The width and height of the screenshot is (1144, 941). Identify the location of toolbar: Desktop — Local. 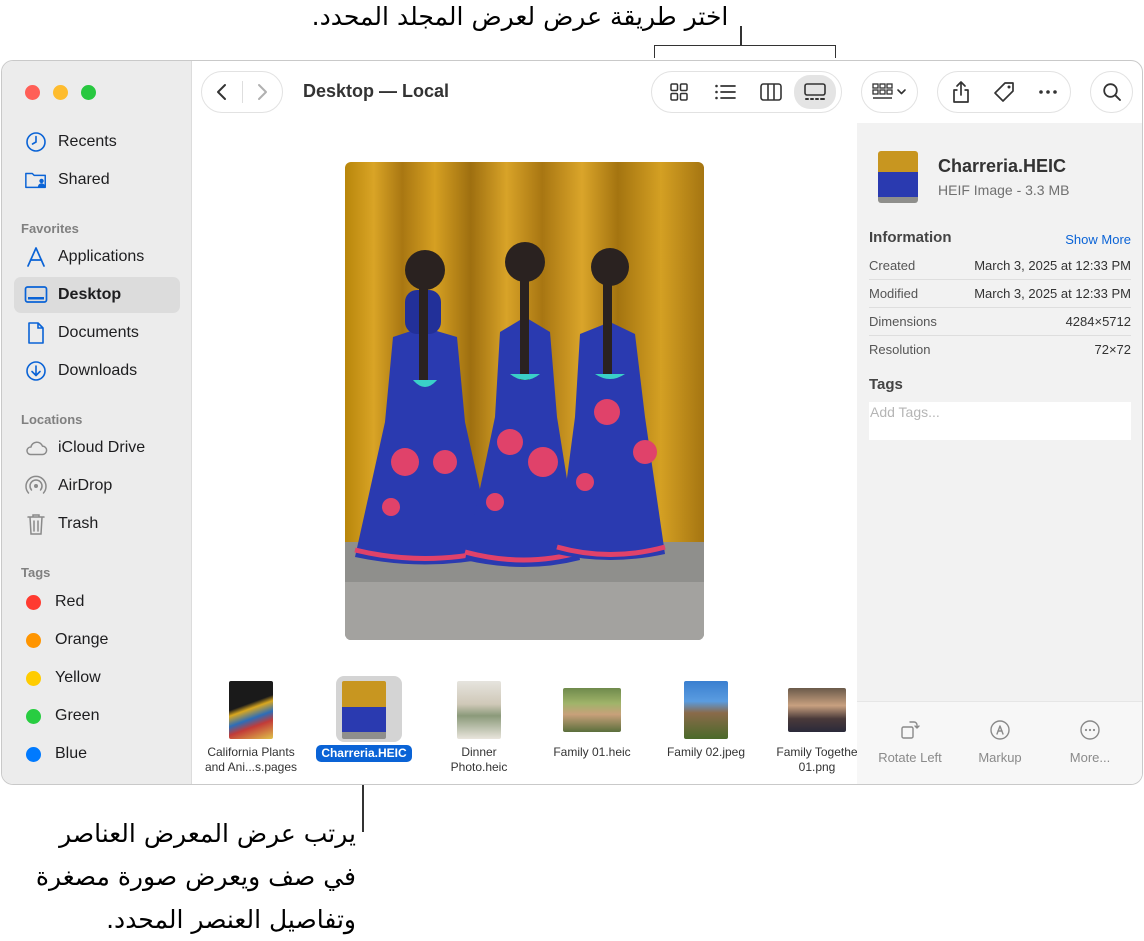
(667, 92).